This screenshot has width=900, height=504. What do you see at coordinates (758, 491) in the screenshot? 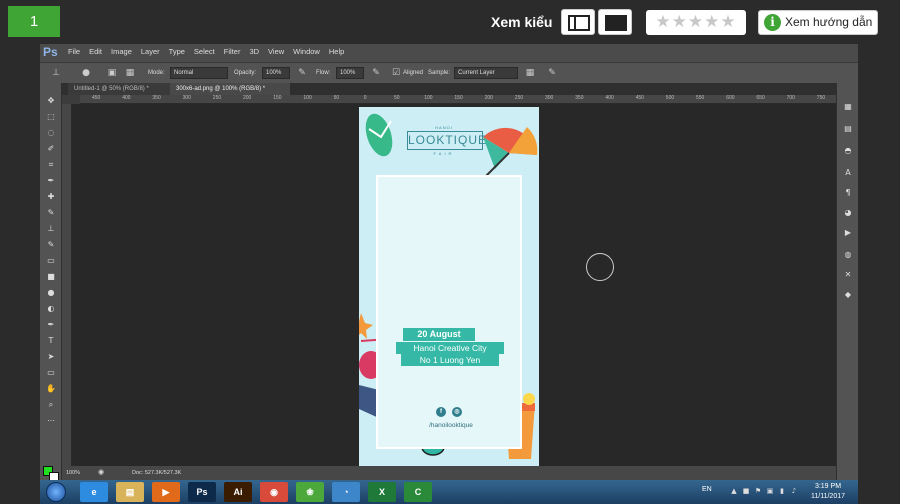
I see `tray-flag-icon: ⚑` at bounding box center [758, 491].